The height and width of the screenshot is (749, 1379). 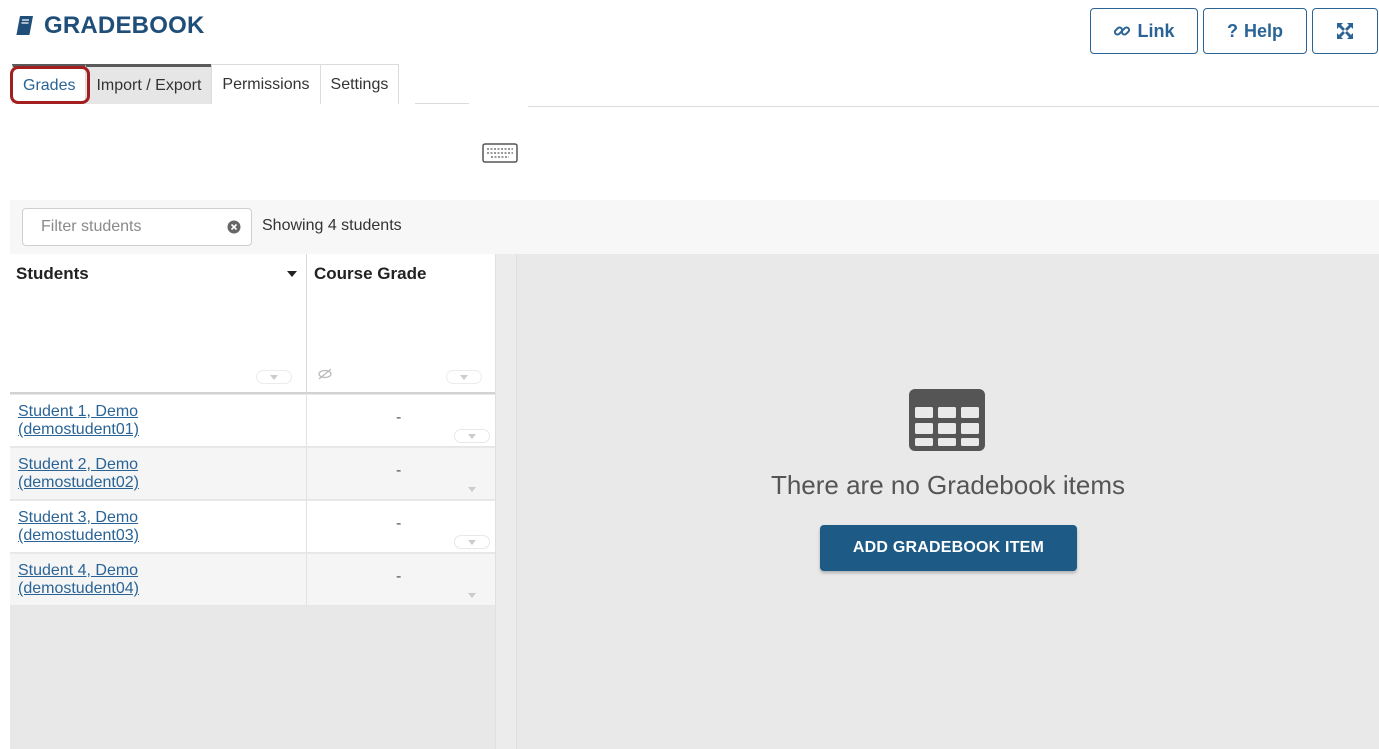 I want to click on table-row: Student 2, Demo (demostudent02) -, so click(x=252, y=474).